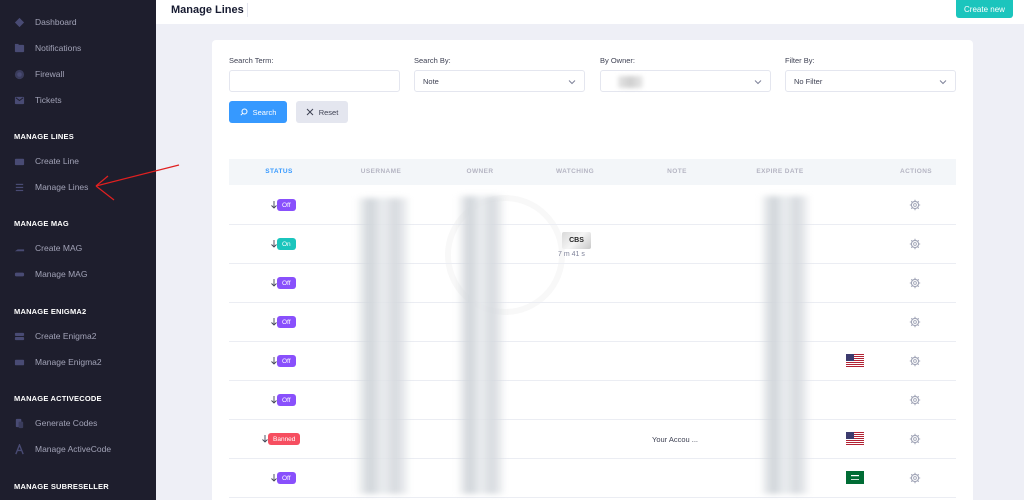 Image resolution: width=1024 pixels, height=500 pixels. I want to click on sidebar-item-notifications: Notifications, so click(78, 48).